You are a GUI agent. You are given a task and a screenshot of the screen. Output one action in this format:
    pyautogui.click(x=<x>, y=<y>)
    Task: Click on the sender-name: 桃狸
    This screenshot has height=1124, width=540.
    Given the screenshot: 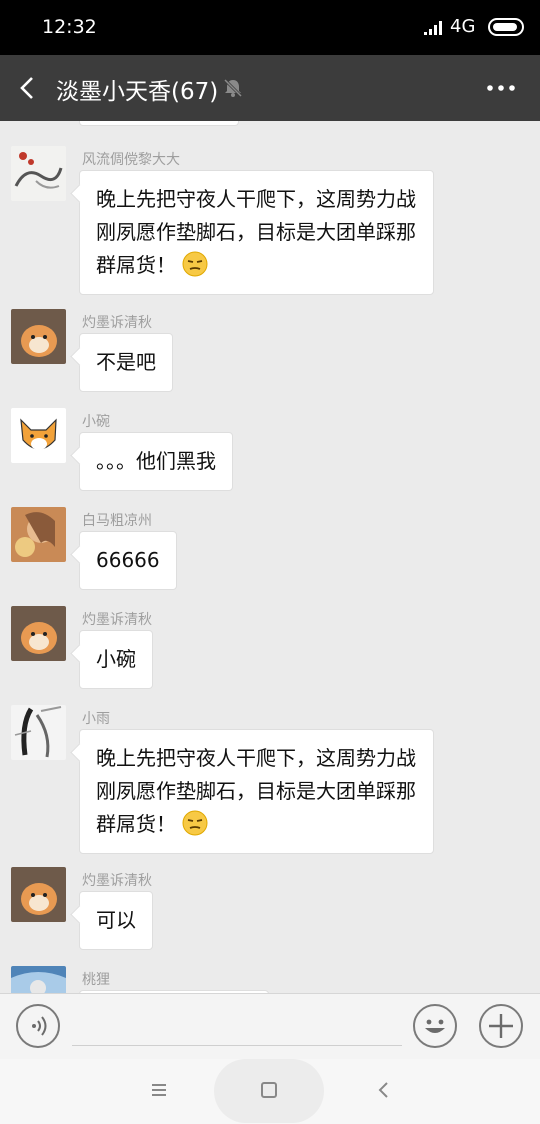 What is the action you would take?
    pyautogui.click(x=96, y=980)
    